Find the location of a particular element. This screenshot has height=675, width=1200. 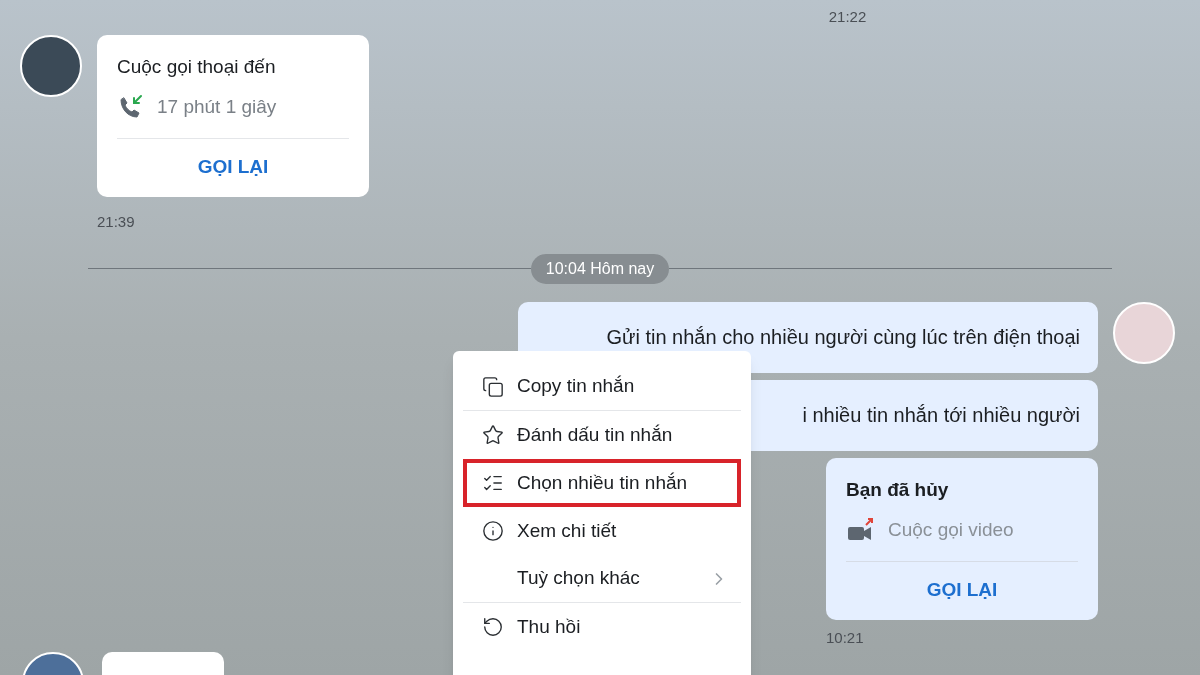

copy-icon is located at coordinates (493, 386).